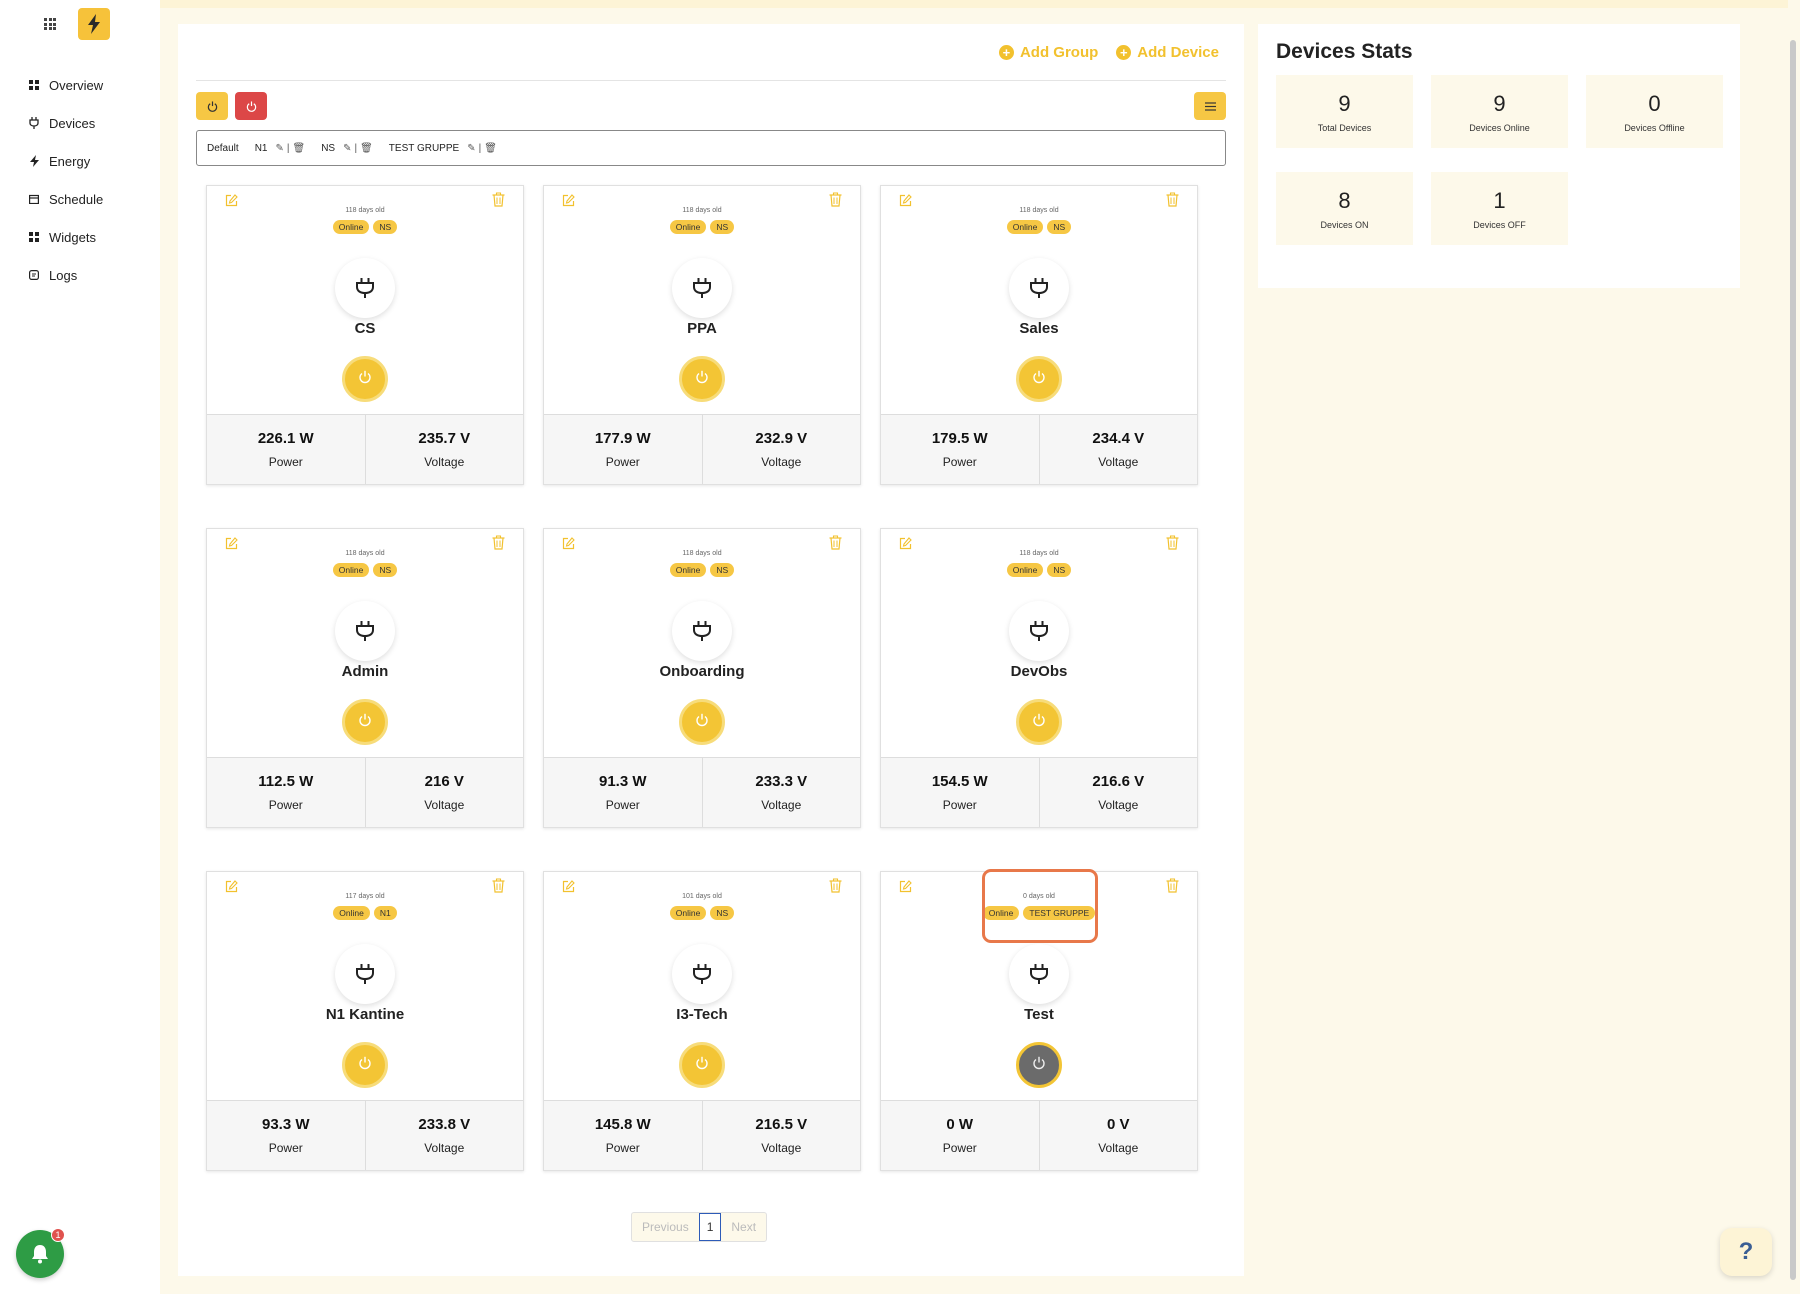 This screenshot has width=1800, height=1294. I want to click on group-tab-default: Default, so click(223, 148).